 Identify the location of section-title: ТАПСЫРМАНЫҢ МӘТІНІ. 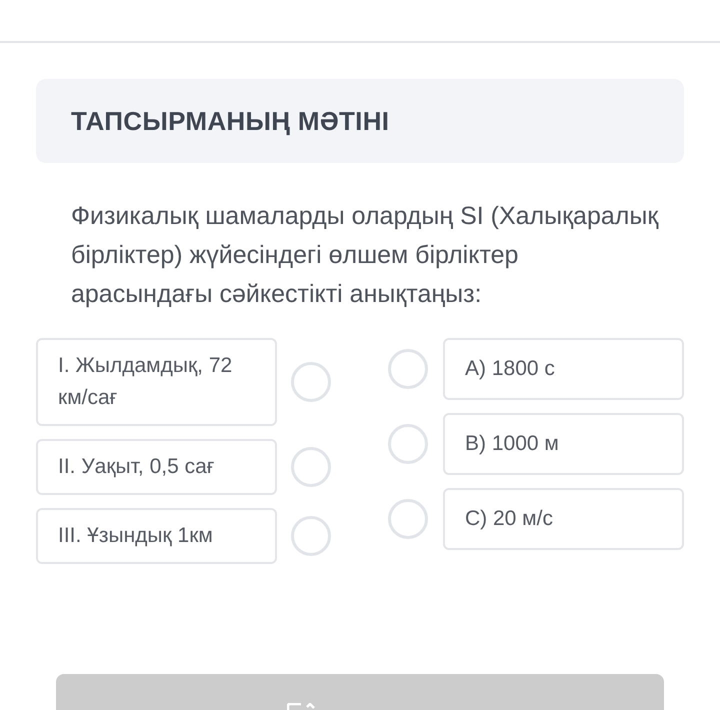
(230, 121).